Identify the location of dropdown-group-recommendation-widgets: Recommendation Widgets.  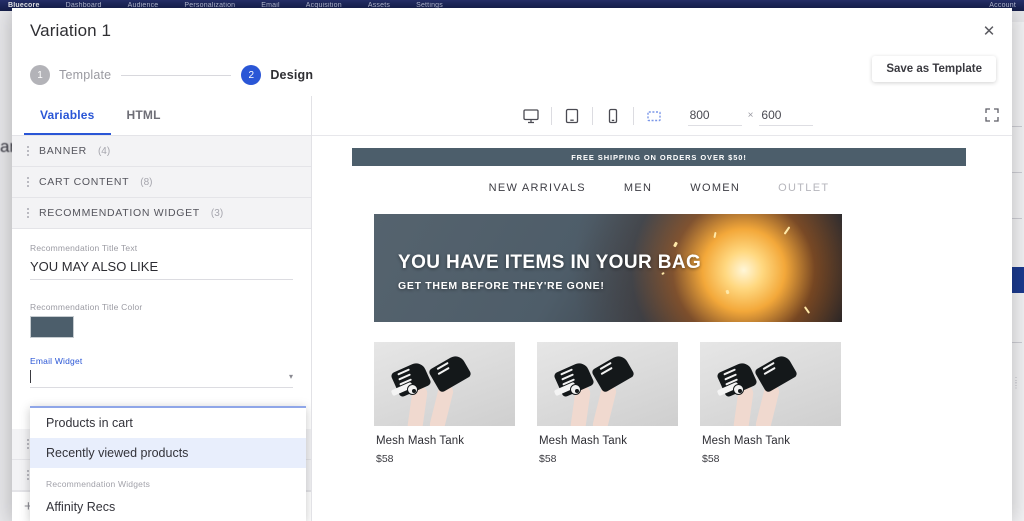
(98, 484).